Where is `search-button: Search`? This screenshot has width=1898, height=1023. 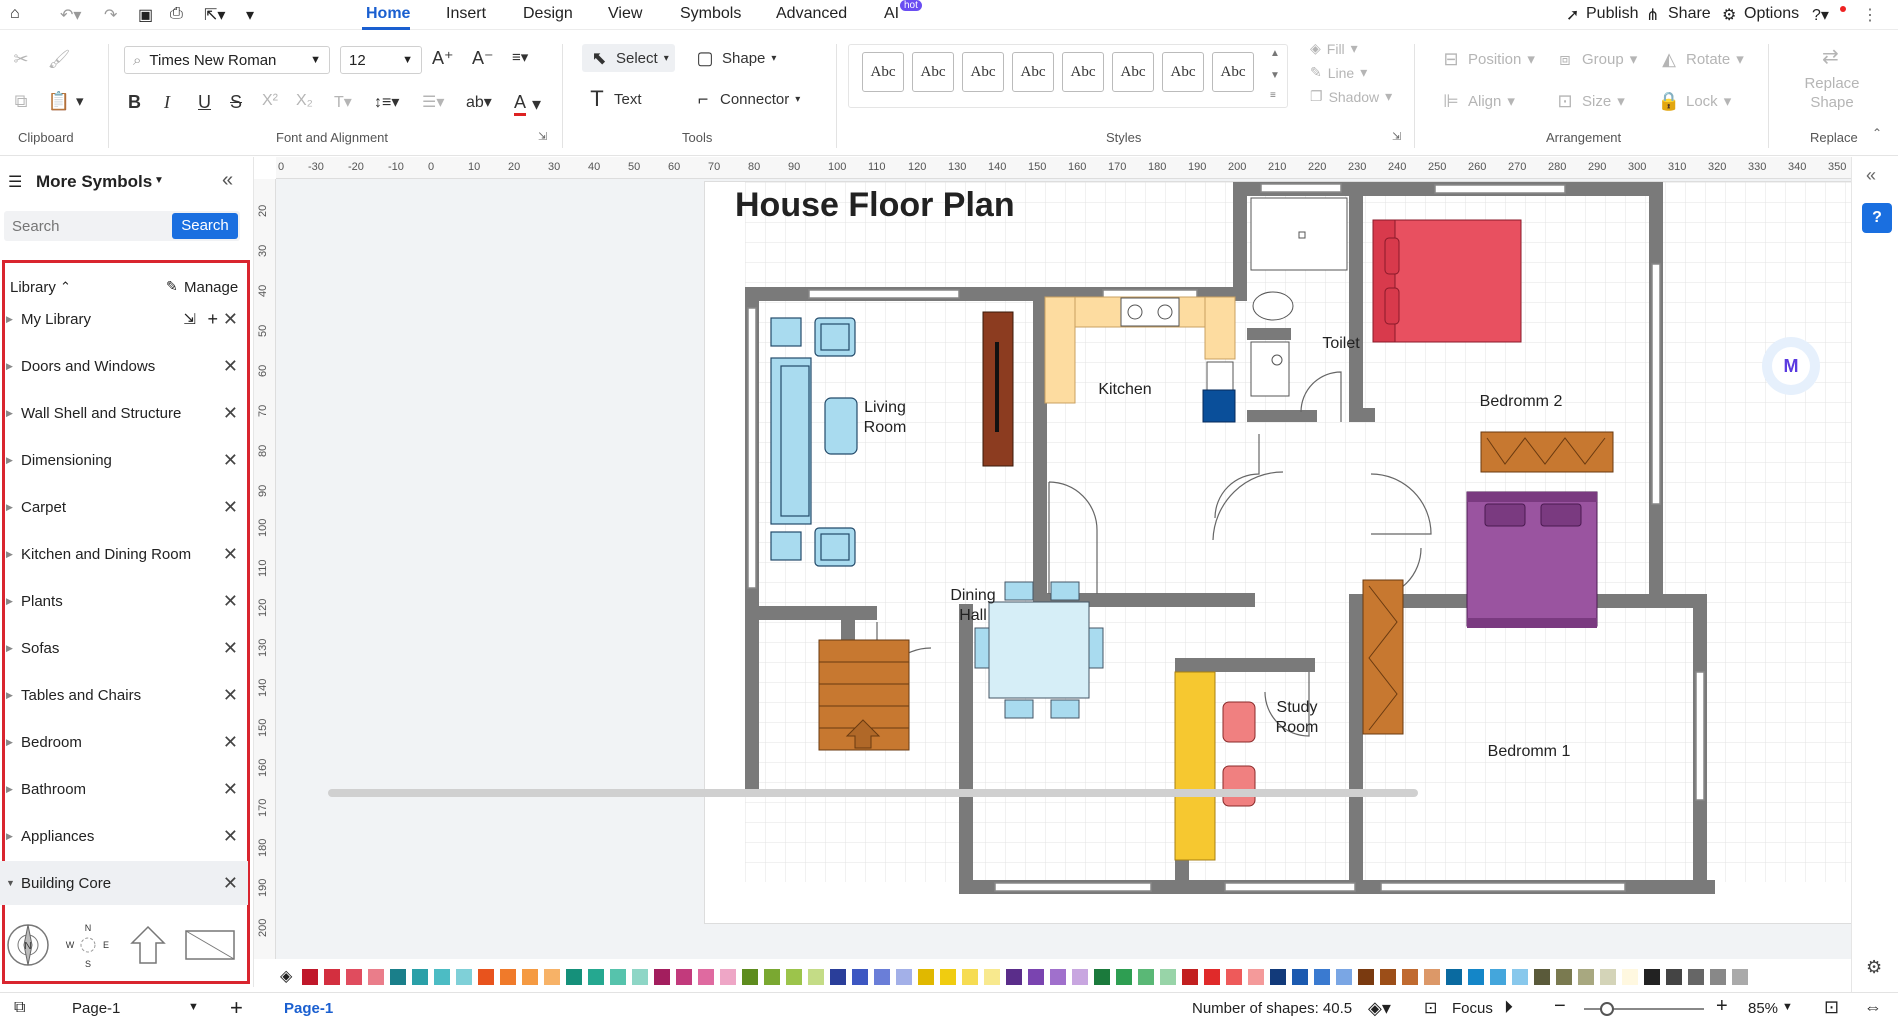 search-button: Search is located at coordinates (205, 226).